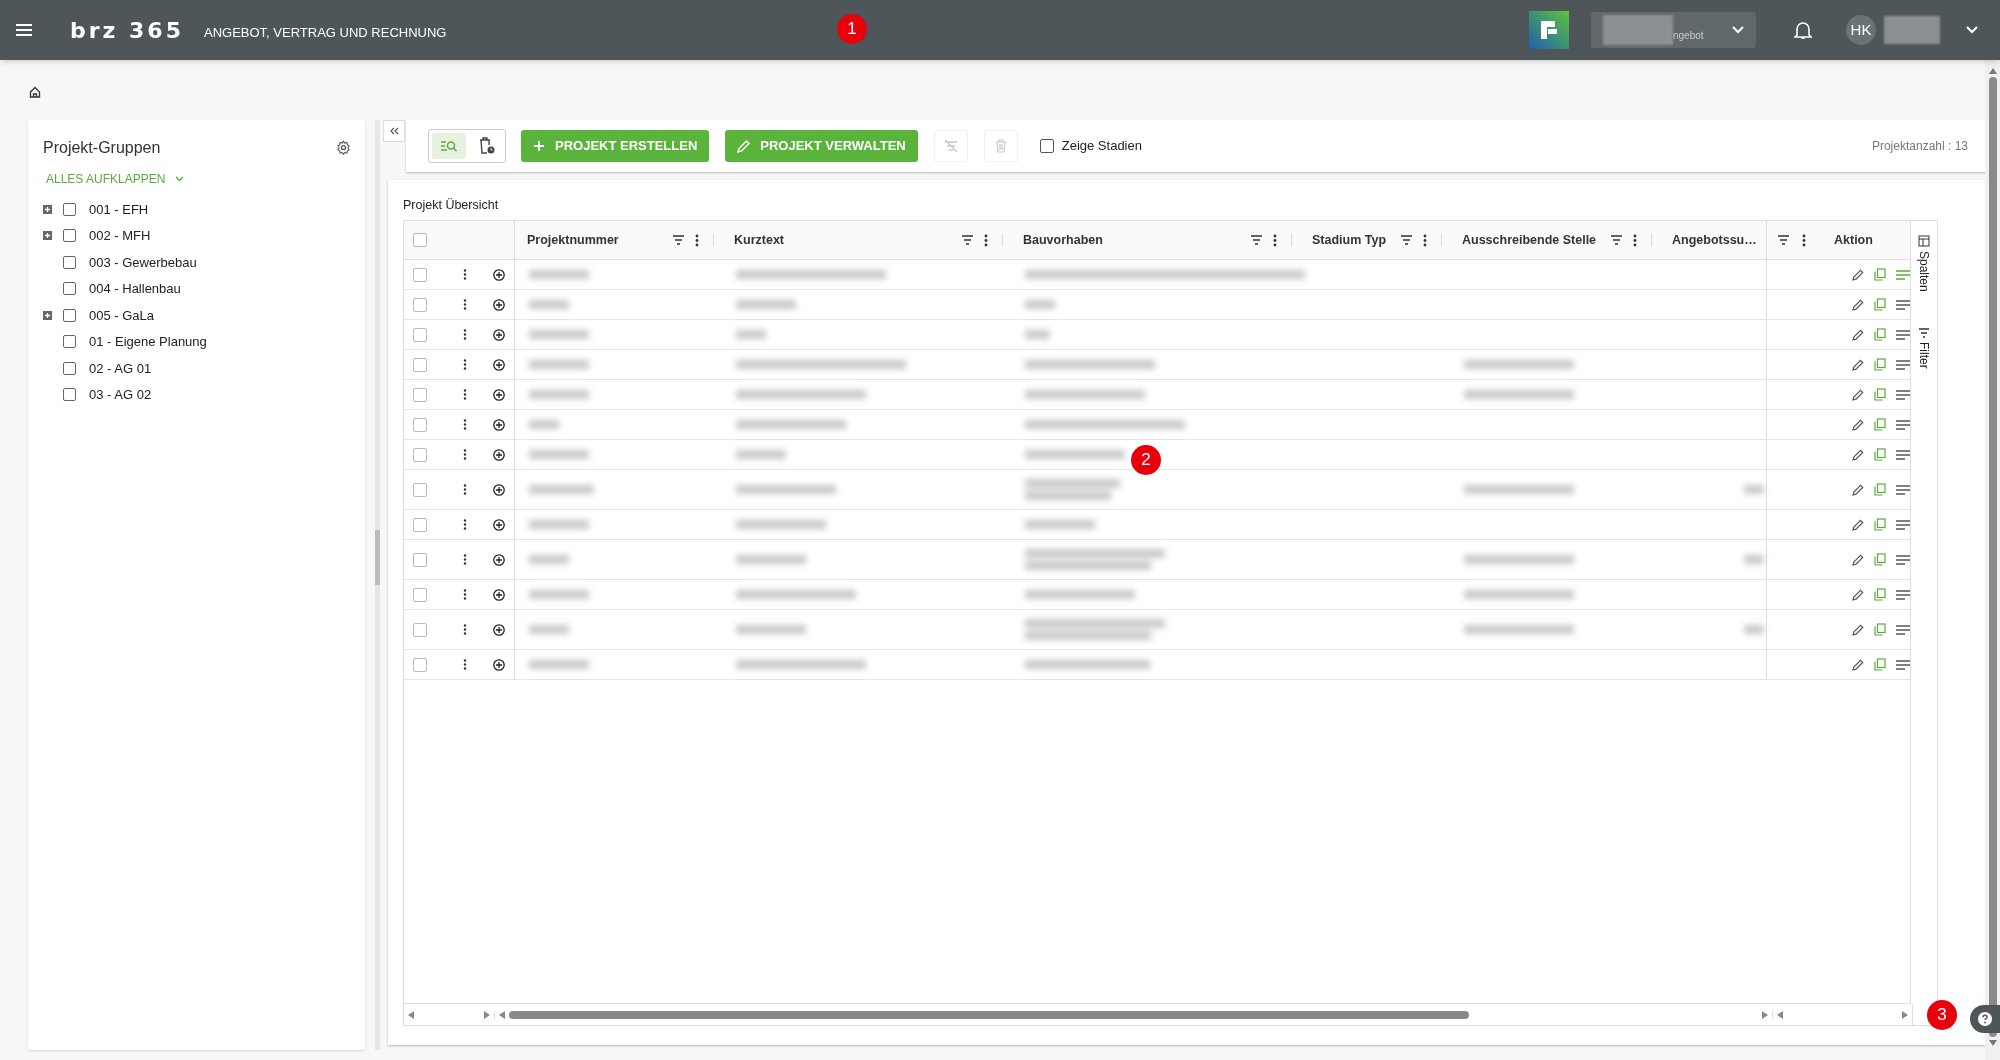 The image size is (2000, 1060). Describe the element at coordinates (1549, 30) in the screenshot. I see `app-icon` at that location.